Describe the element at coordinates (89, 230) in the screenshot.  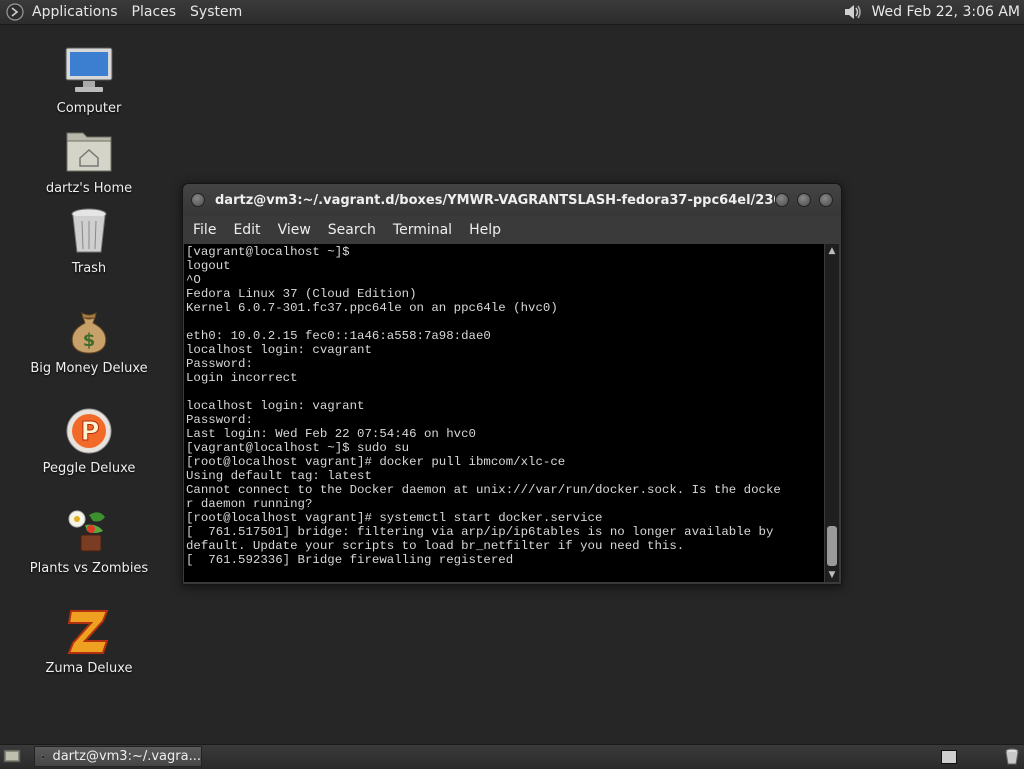
I see `trash-icon` at that location.